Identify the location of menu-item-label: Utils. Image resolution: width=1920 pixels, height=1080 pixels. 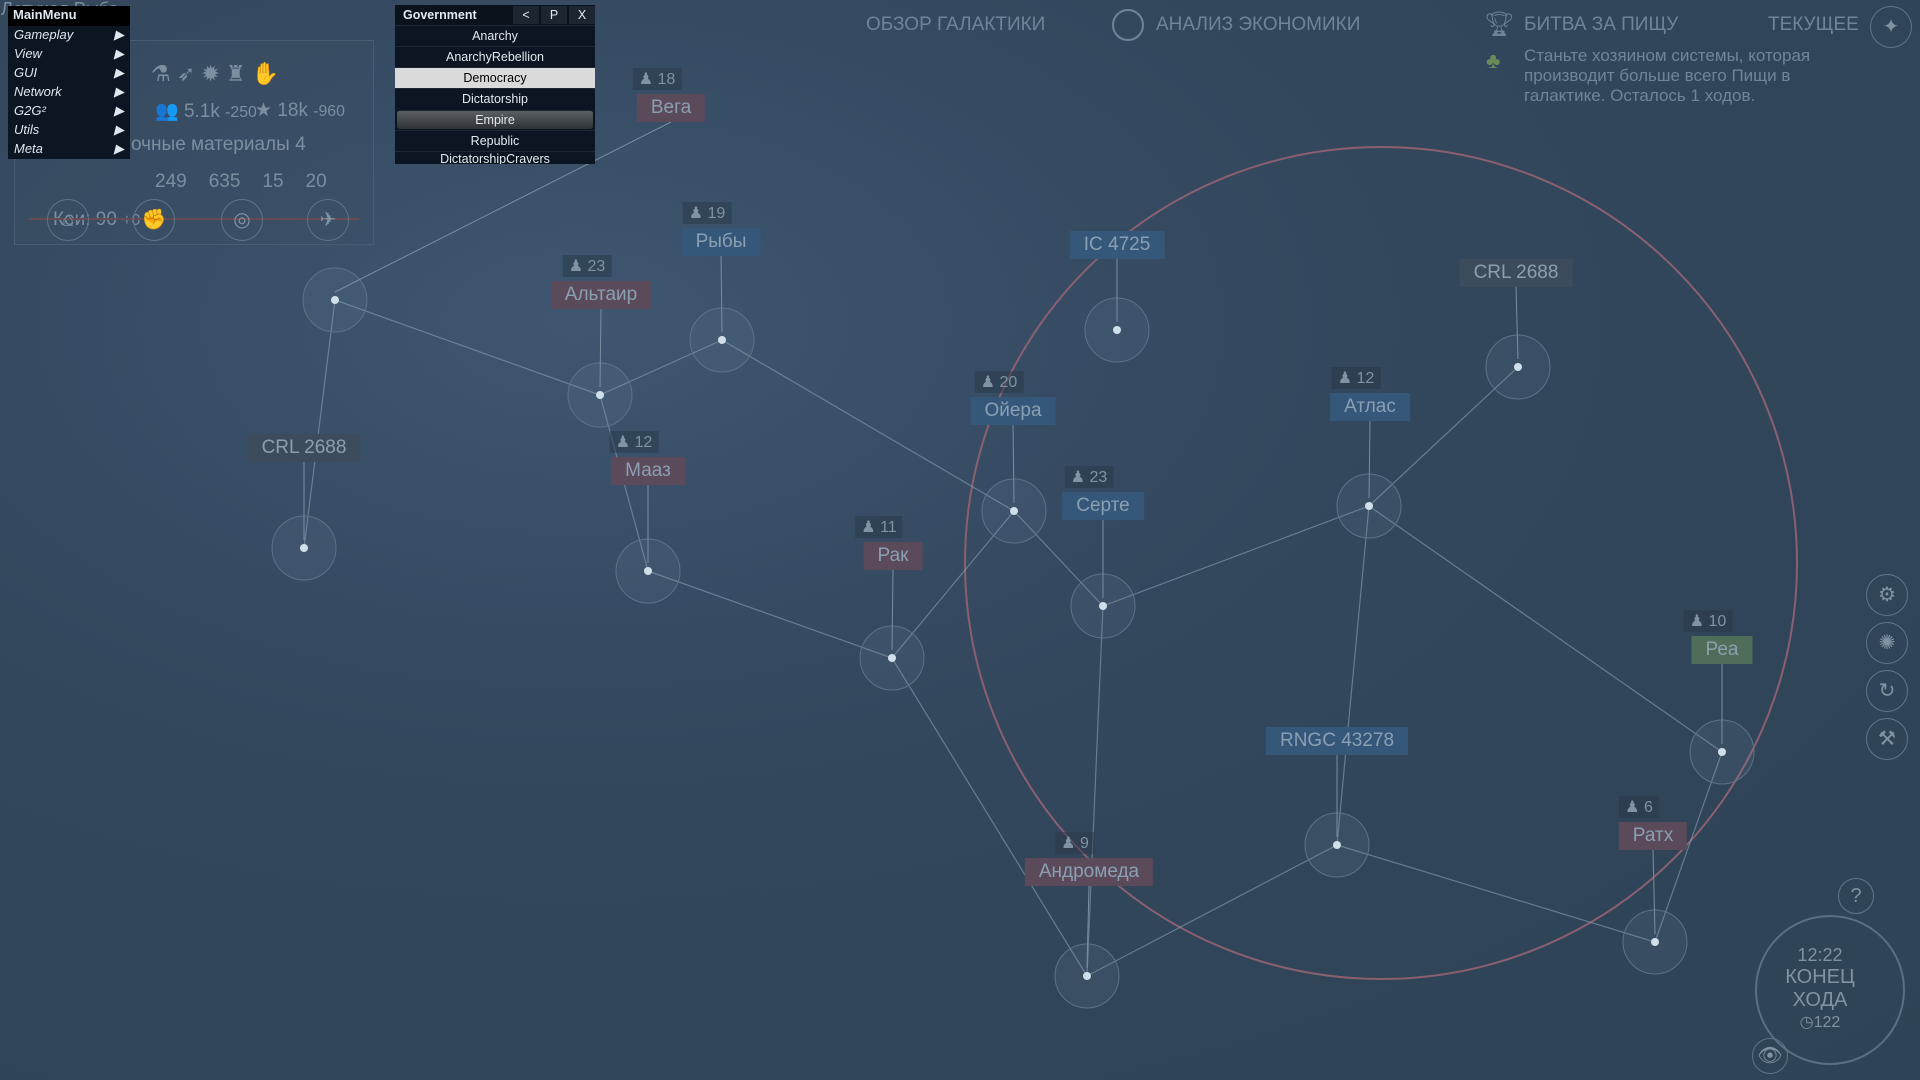
(27, 129).